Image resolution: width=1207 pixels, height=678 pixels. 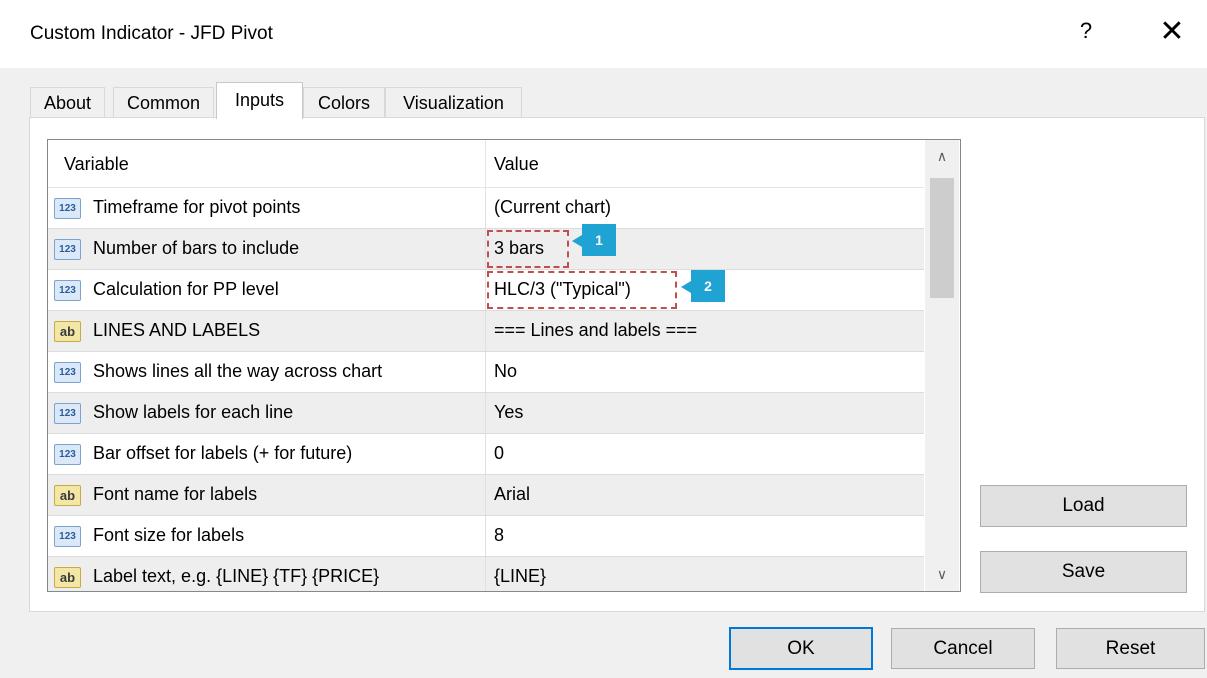 What do you see at coordinates (603, 34) in the screenshot?
I see `title-bar: Custom Indicator - JFD Pivot ? ✕` at bounding box center [603, 34].